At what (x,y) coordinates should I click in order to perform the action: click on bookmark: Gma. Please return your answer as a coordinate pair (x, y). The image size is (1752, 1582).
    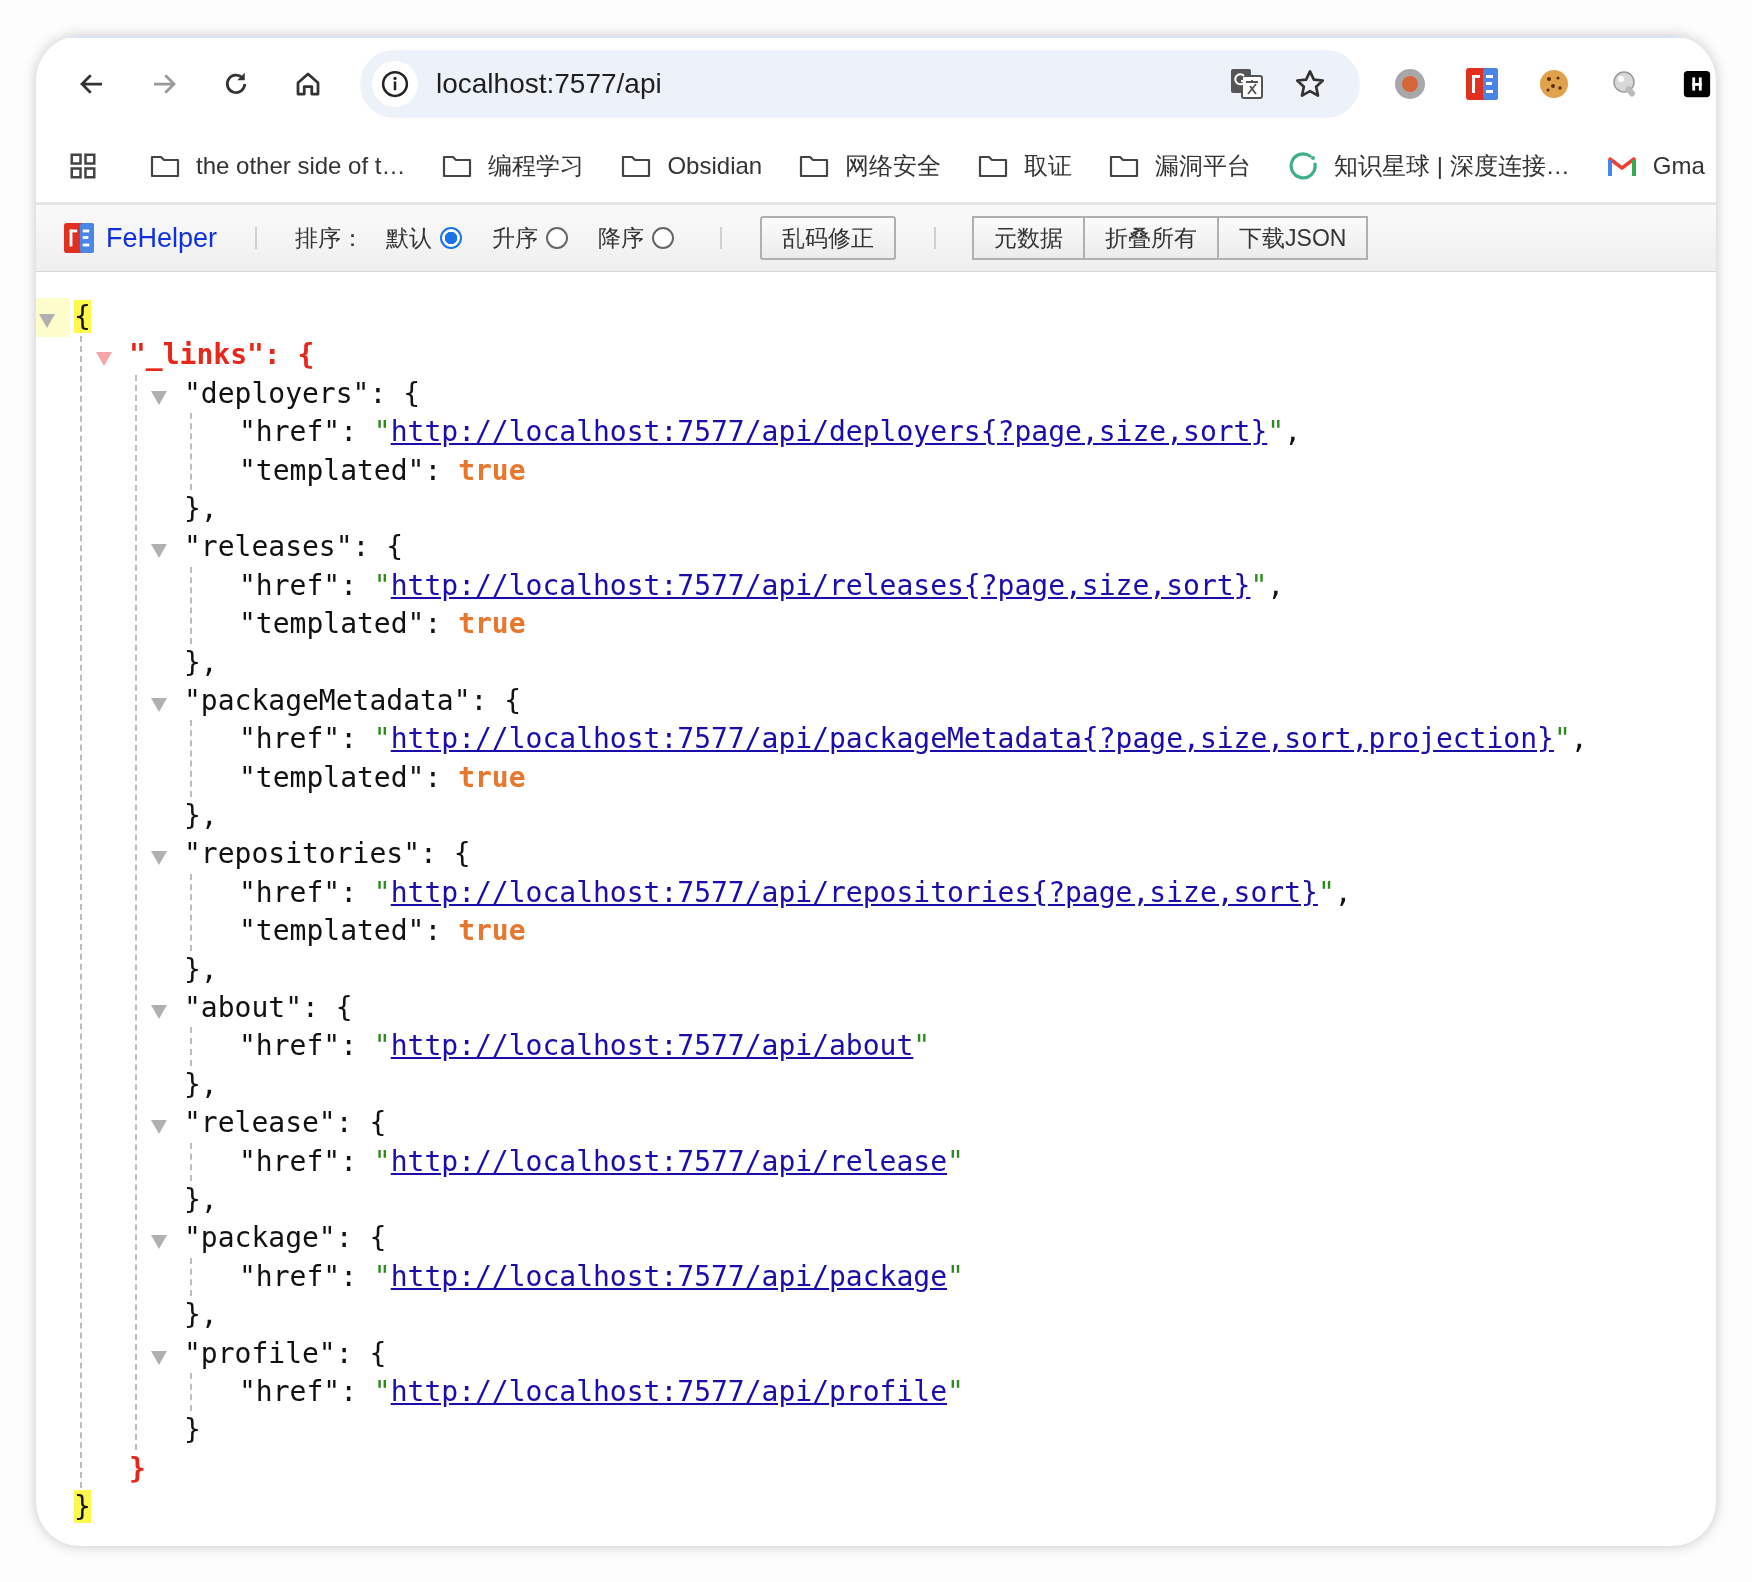
    Looking at the image, I should click on (1655, 166).